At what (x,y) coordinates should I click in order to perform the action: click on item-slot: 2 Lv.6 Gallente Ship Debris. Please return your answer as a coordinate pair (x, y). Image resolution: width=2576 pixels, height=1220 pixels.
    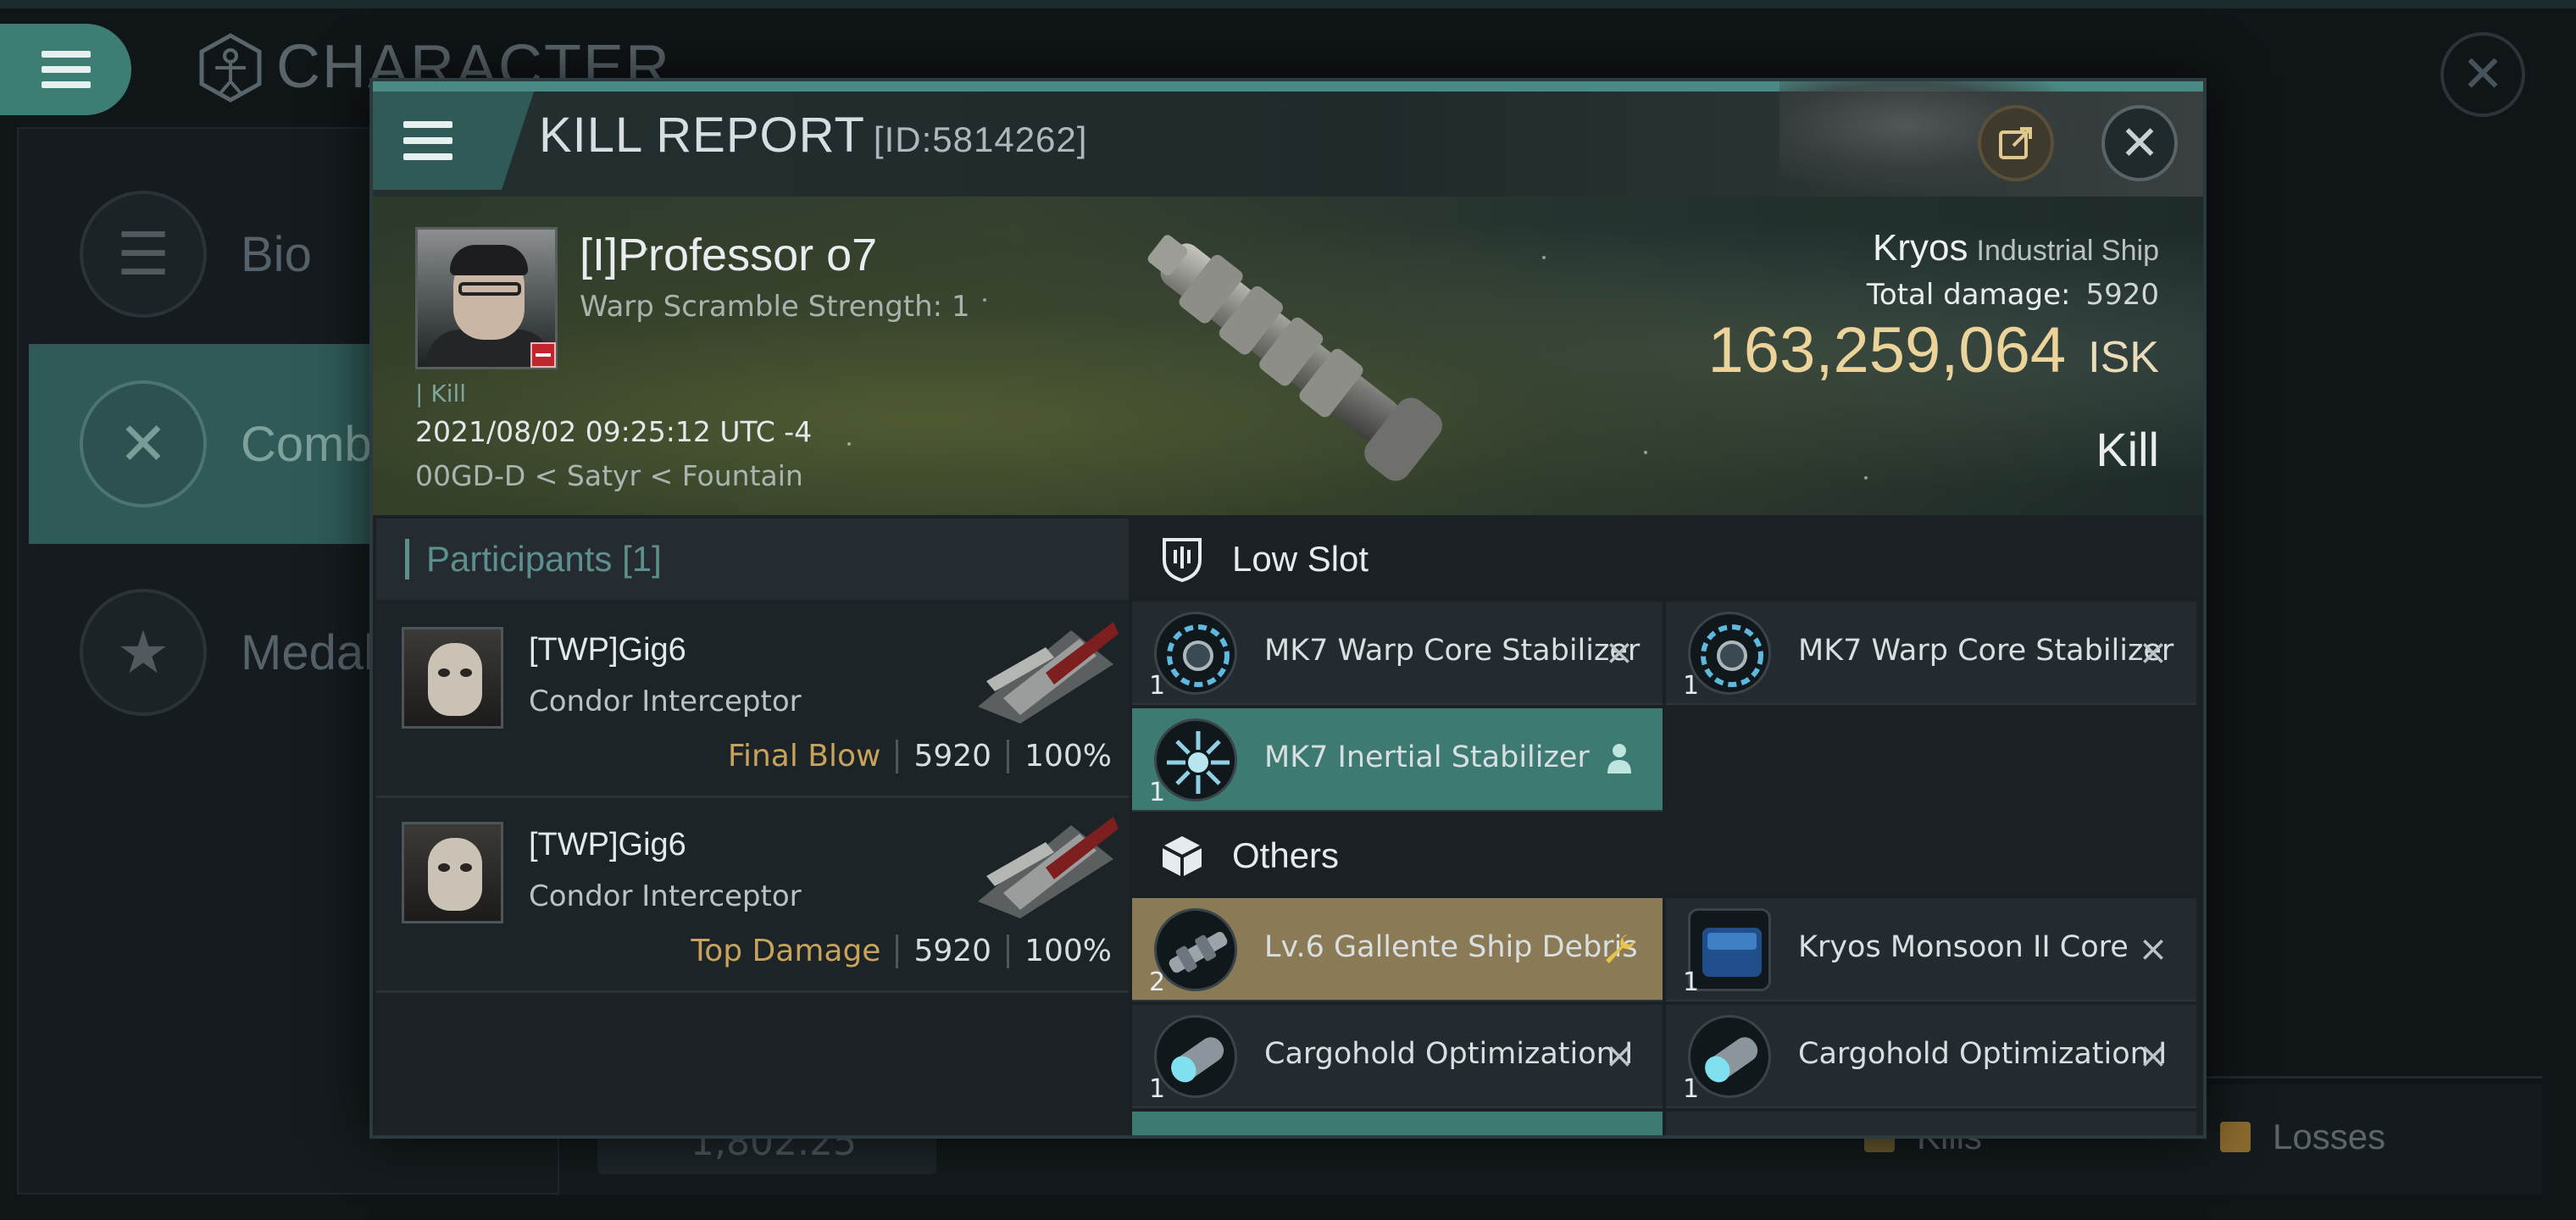
    Looking at the image, I should click on (1397, 949).